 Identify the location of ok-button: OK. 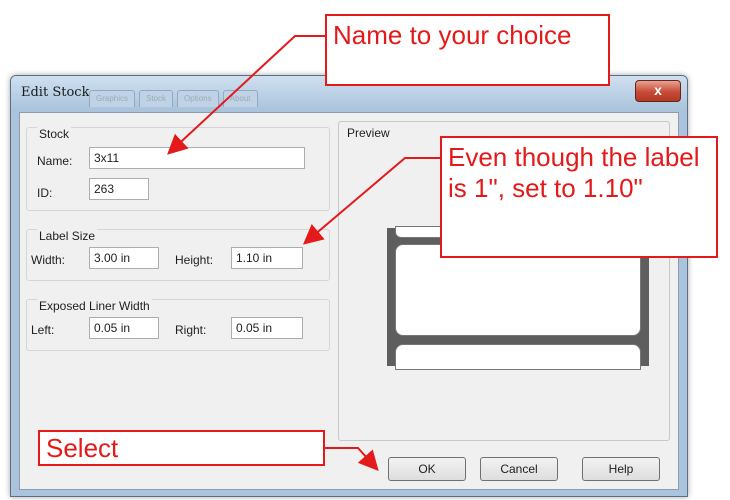
(427, 469).